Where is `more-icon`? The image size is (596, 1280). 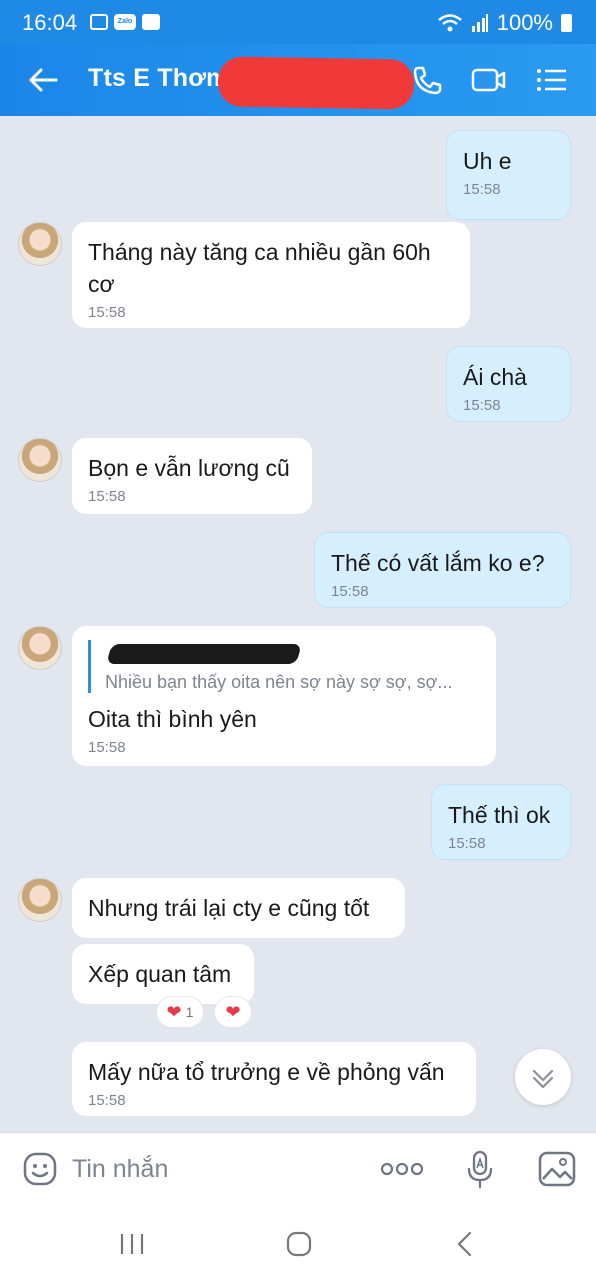
more-icon is located at coordinates (402, 1169).